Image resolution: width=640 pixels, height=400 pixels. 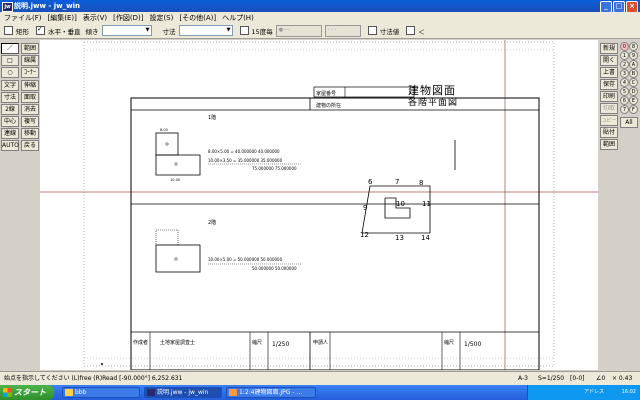 What do you see at coordinates (238, 18) in the screenshot?
I see `menu-help: ヘルプ(H)` at bounding box center [238, 18].